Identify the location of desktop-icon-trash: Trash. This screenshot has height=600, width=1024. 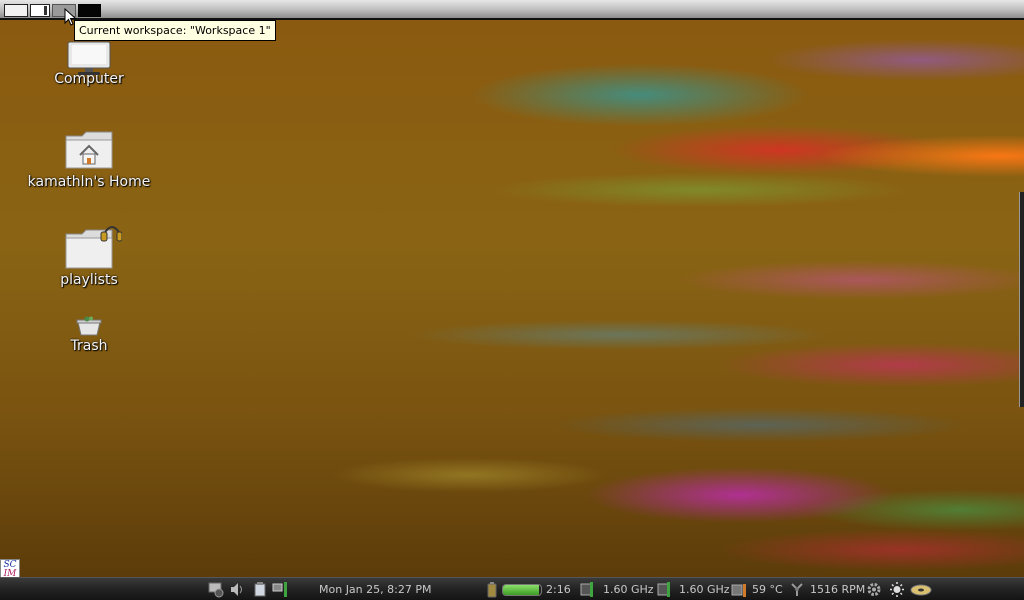
(89, 335).